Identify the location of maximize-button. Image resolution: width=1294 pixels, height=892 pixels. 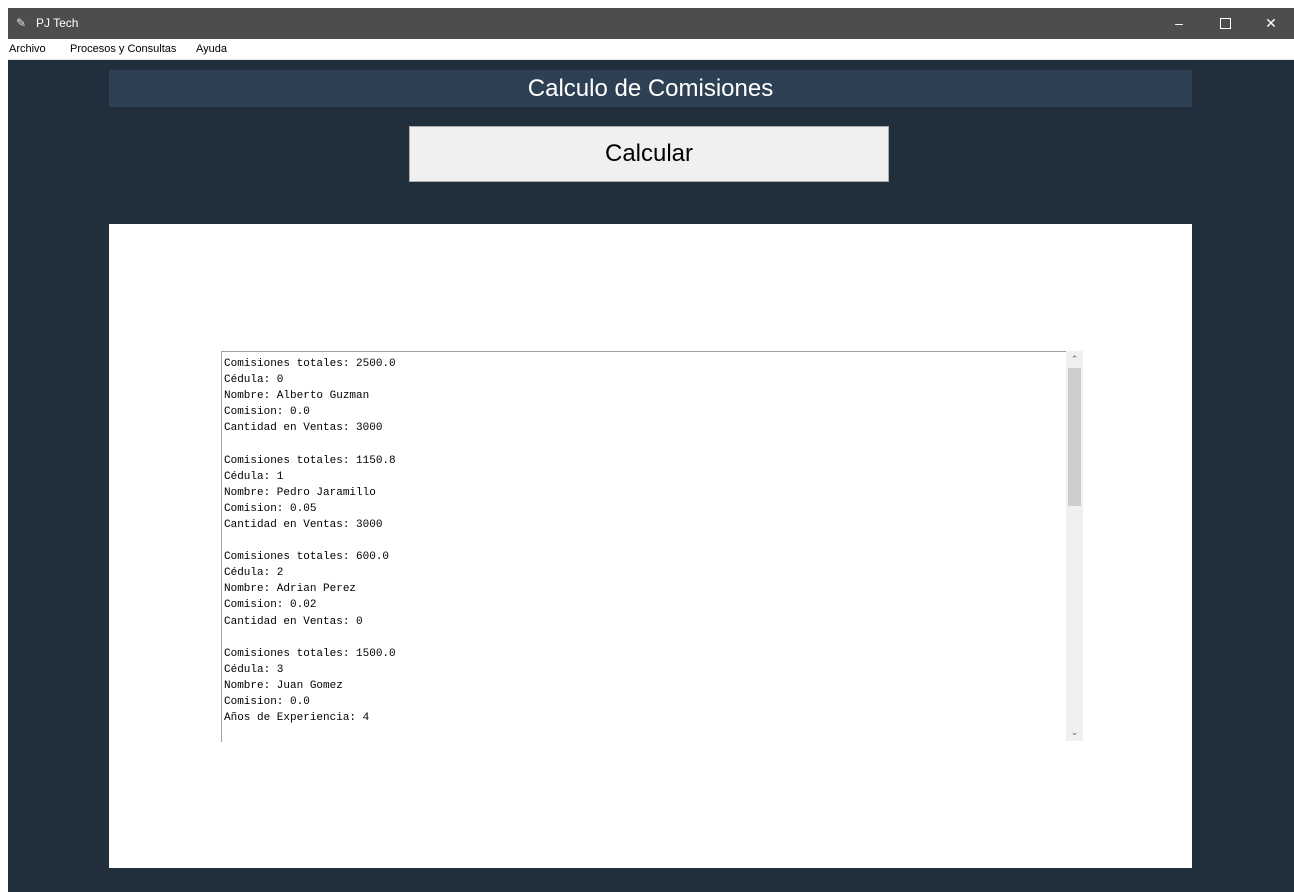
(1225, 23).